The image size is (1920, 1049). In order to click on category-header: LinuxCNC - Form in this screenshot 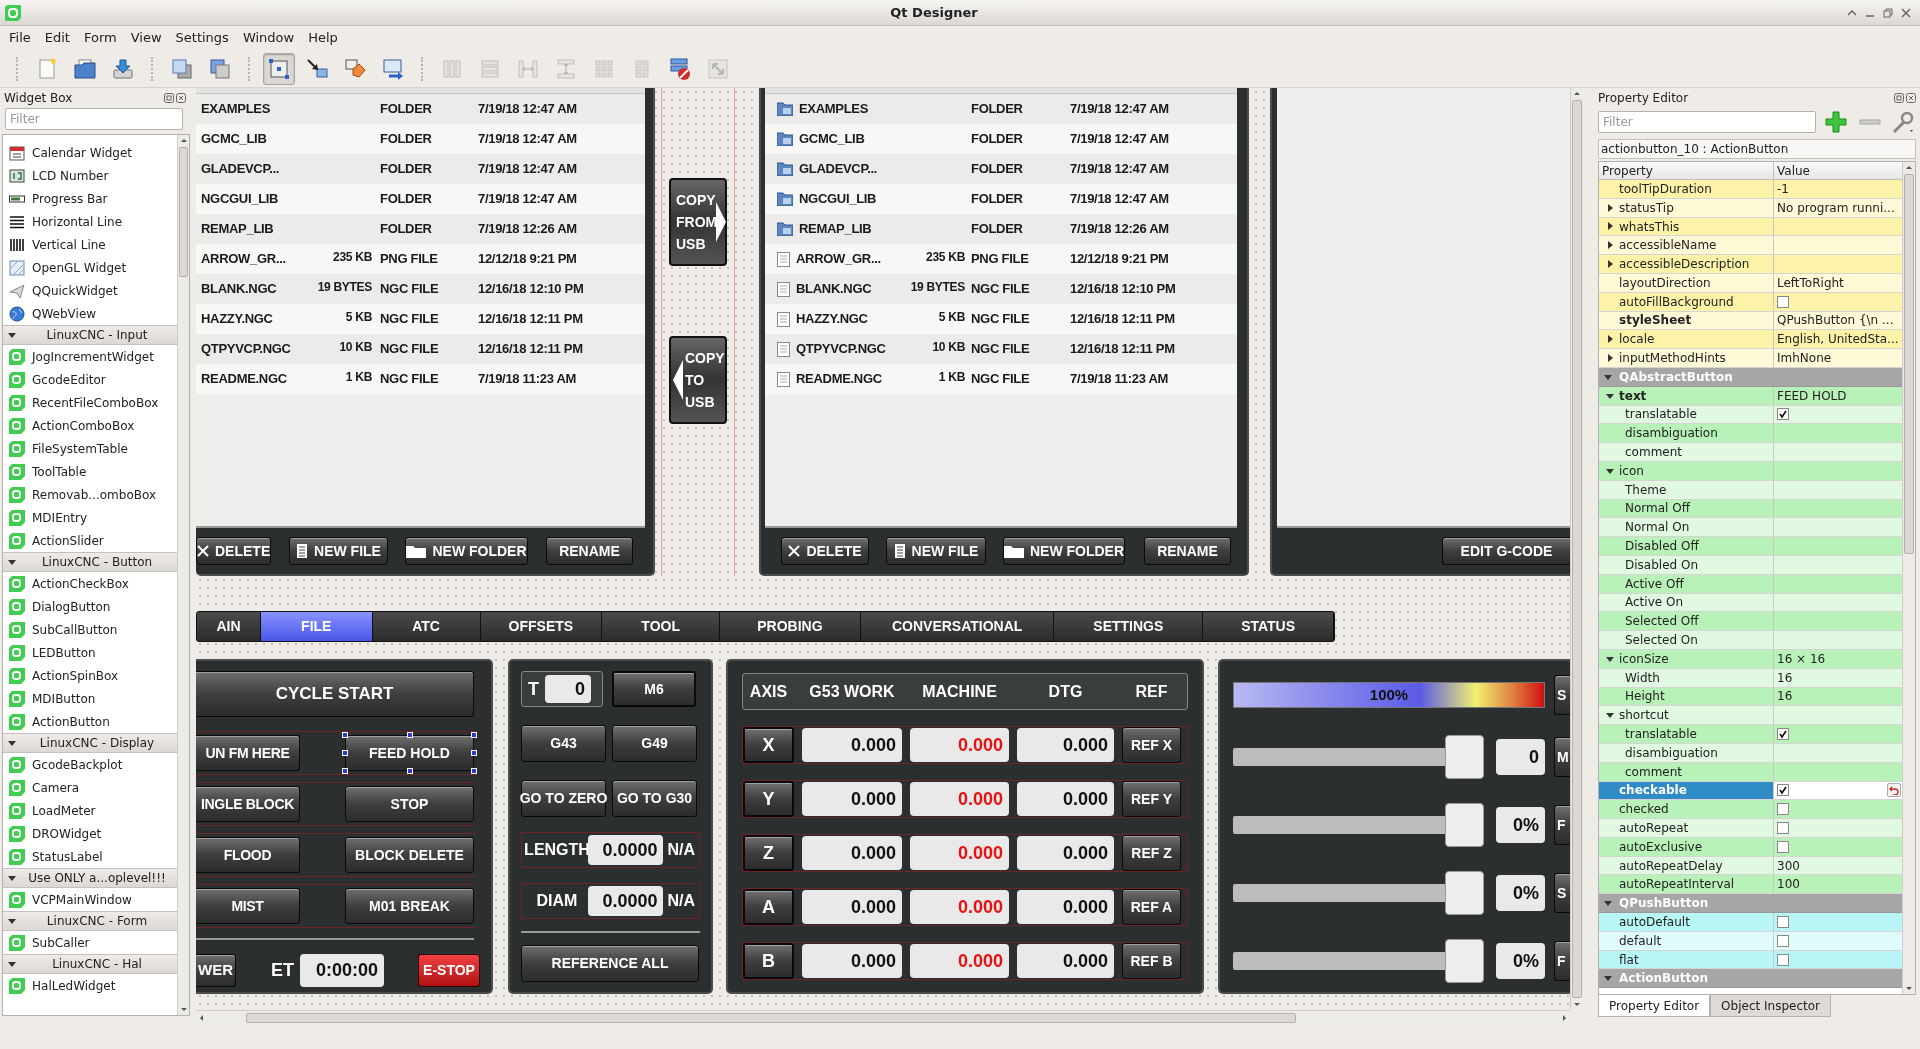, I will do `click(90, 921)`.